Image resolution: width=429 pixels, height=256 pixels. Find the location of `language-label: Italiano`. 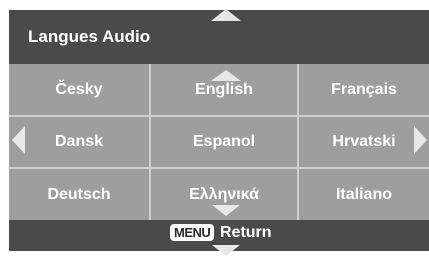

language-label: Italiano is located at coordinates (363, 194).